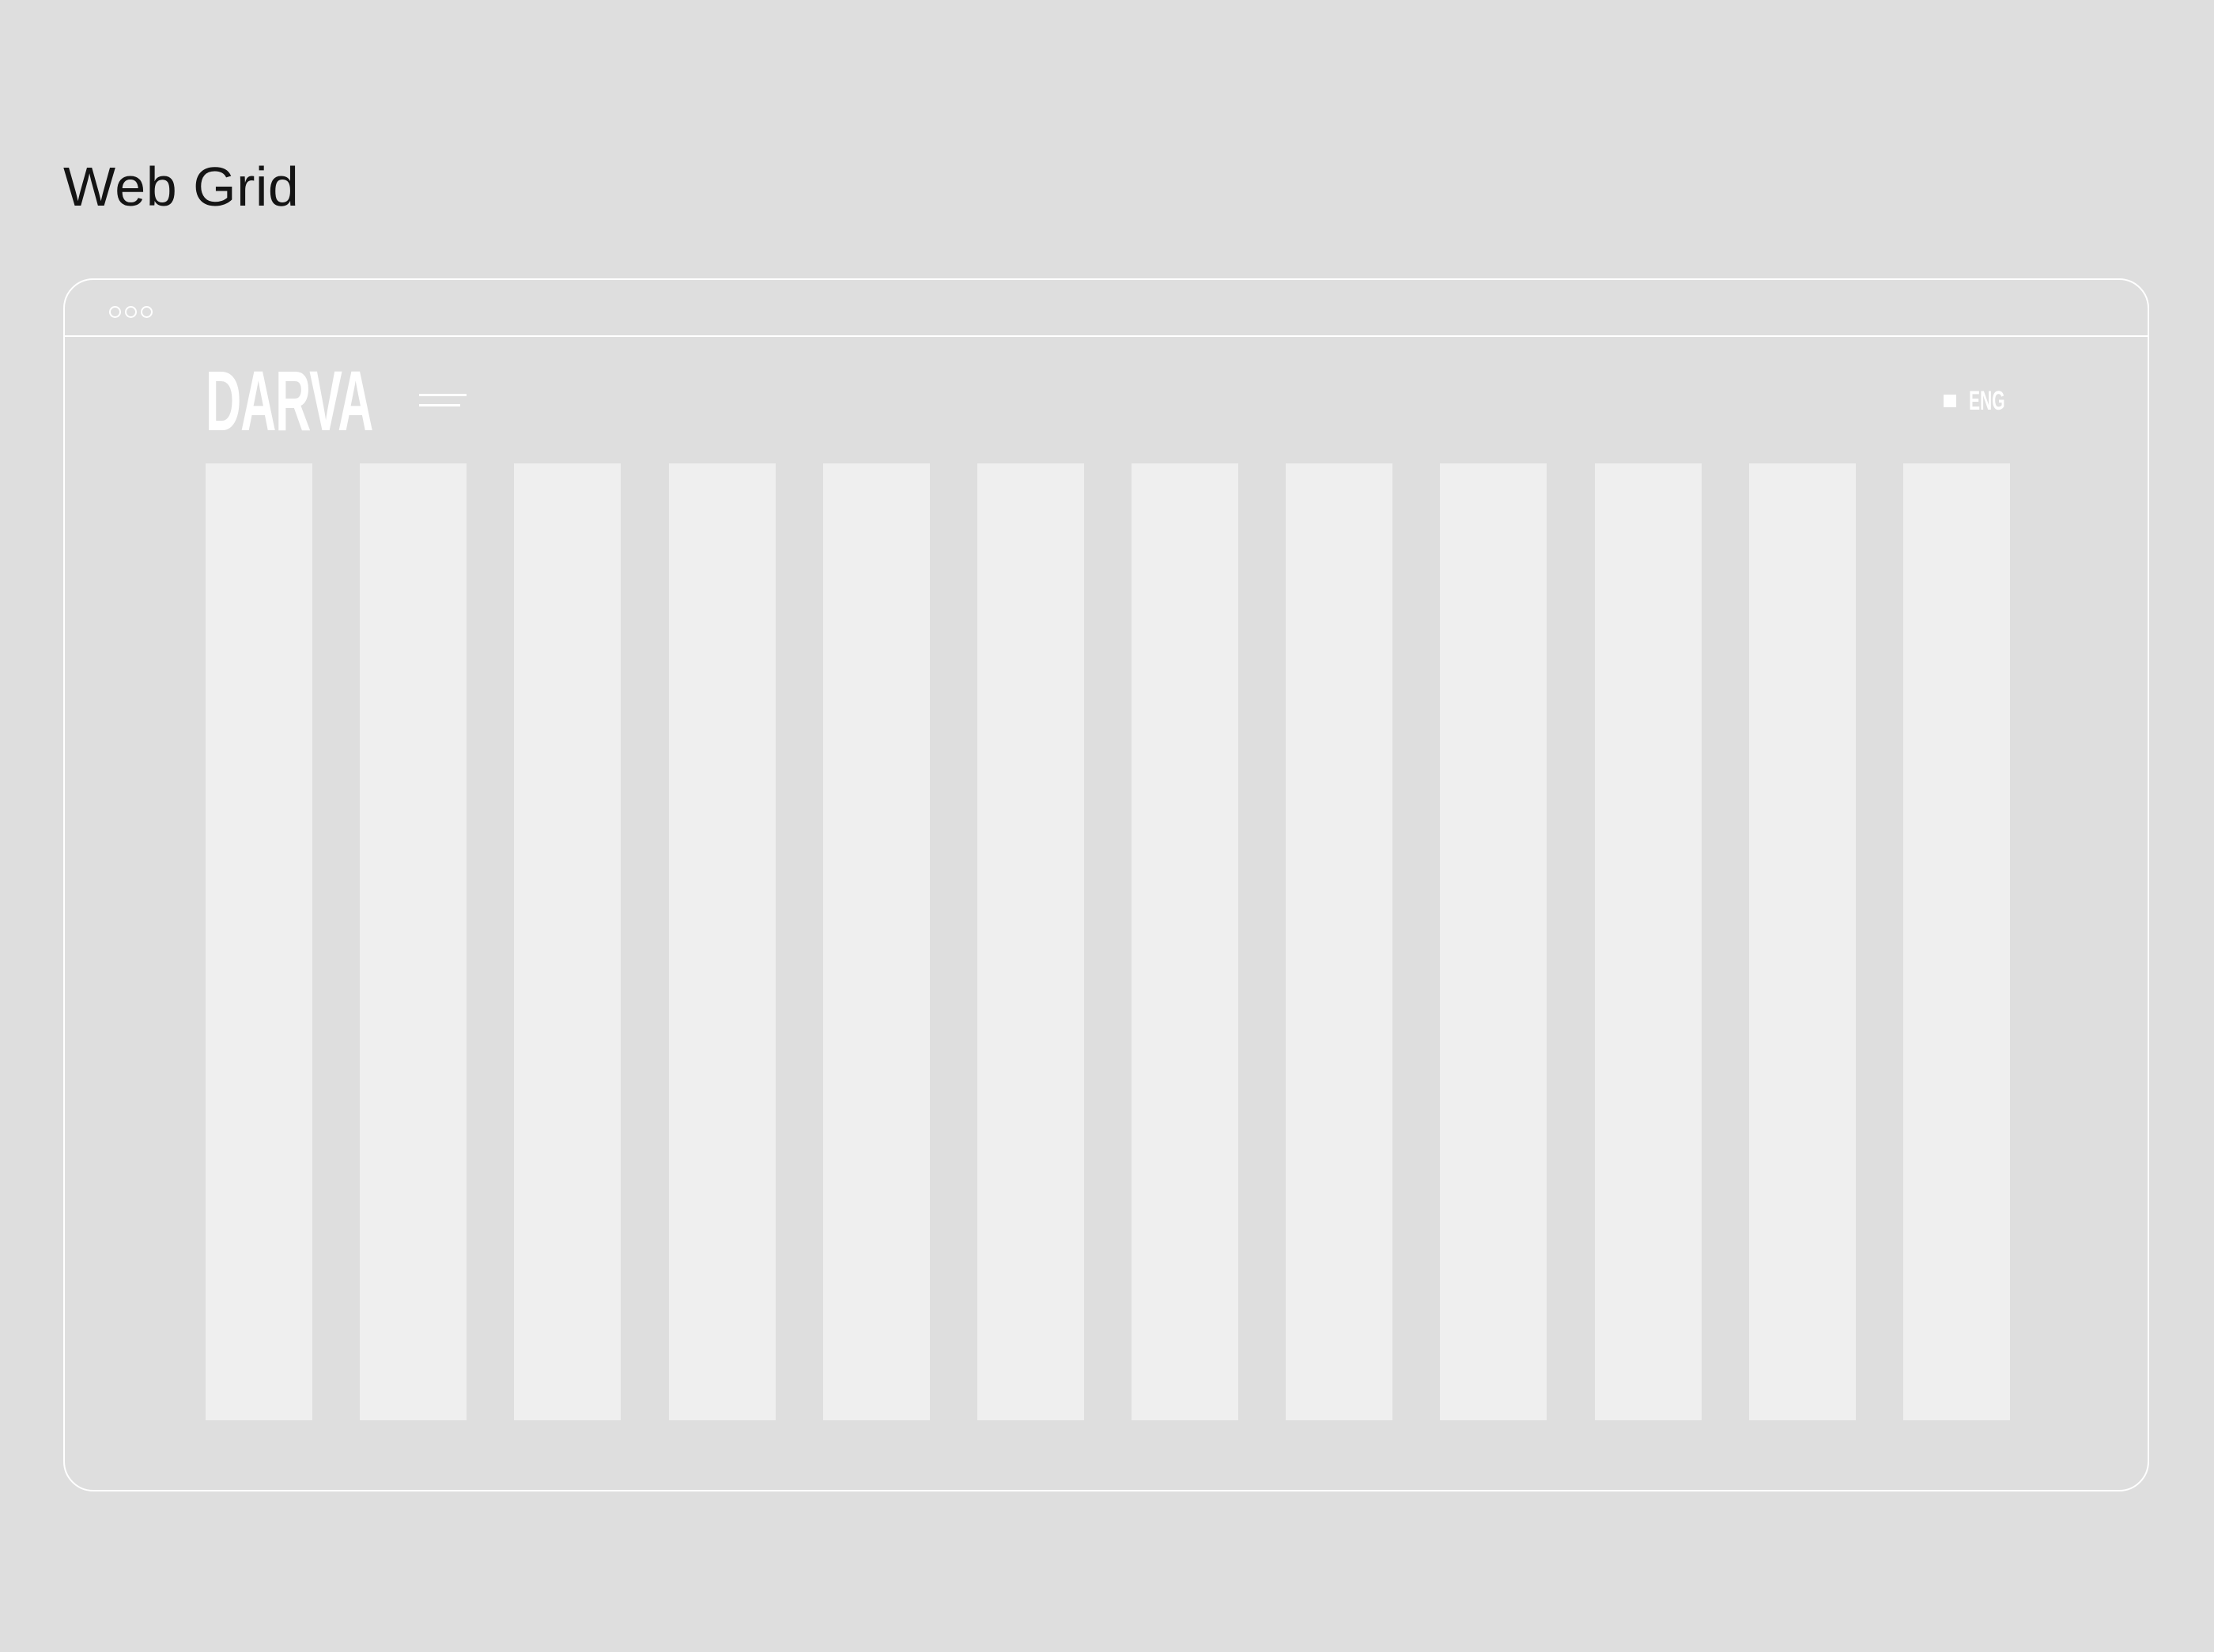 This screenshot has height=1652, width=2214. What do you see at coordinates (289, 401) in the screenshot?
I see `darva-logo: DARVA` at bounding box center [289, 401].